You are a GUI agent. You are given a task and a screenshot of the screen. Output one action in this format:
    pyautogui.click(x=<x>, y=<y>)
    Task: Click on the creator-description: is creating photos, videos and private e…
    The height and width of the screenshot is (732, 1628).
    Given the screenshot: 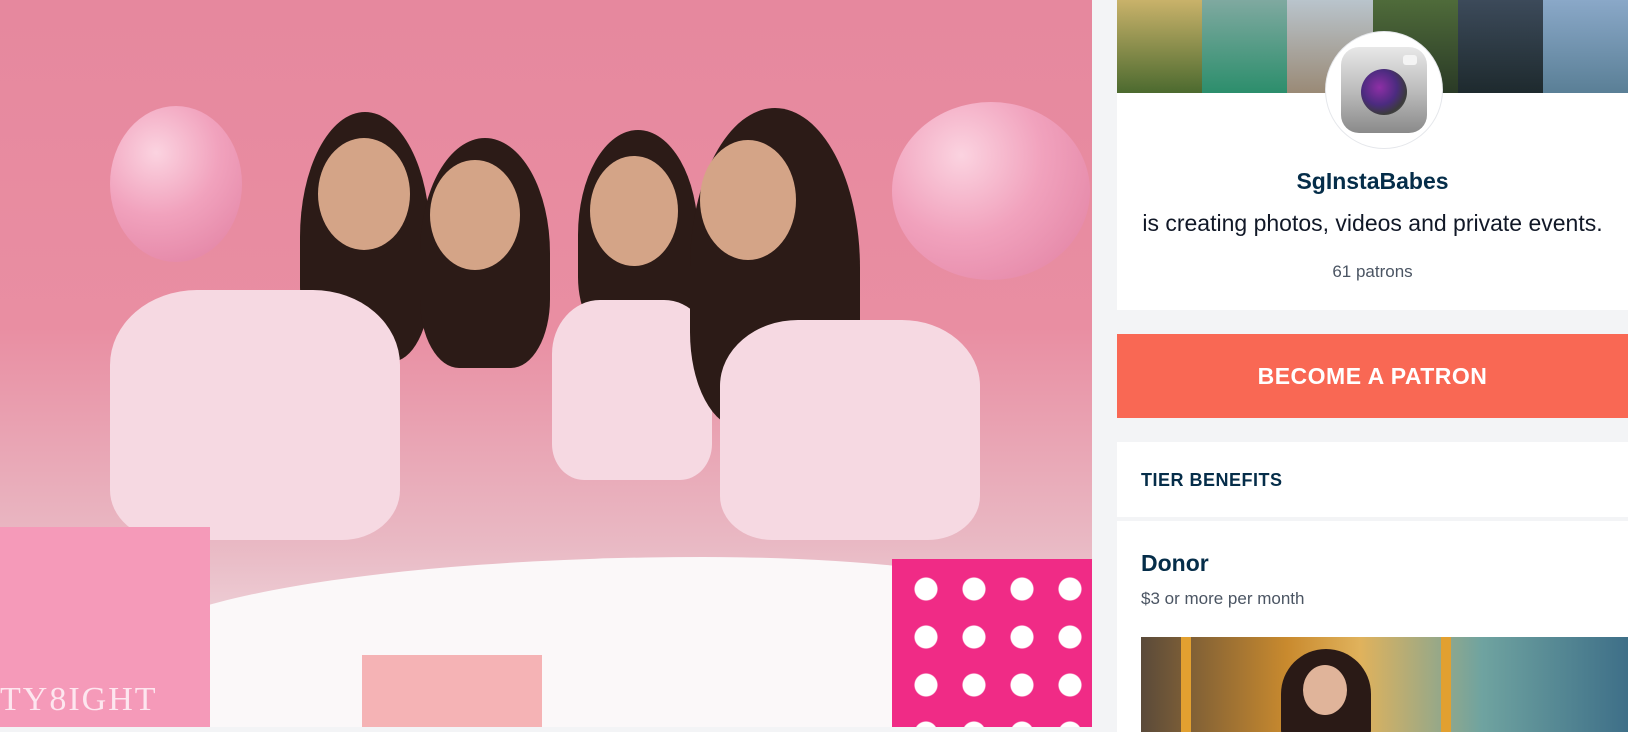 What is the action you would take?
    pyautogui.click(x=1372, y=223)
    